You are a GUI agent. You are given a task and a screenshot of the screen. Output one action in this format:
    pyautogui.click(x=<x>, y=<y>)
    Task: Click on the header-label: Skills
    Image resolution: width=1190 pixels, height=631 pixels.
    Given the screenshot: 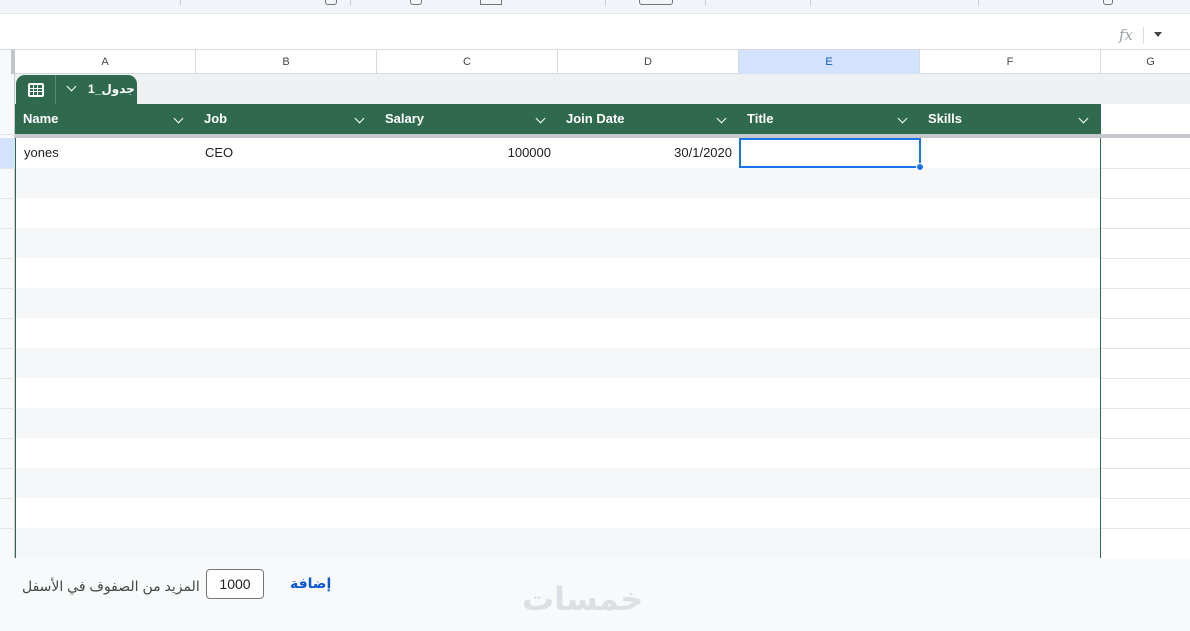 What is the action you would take?
    pyautogui.click(x=945, y=118)
    